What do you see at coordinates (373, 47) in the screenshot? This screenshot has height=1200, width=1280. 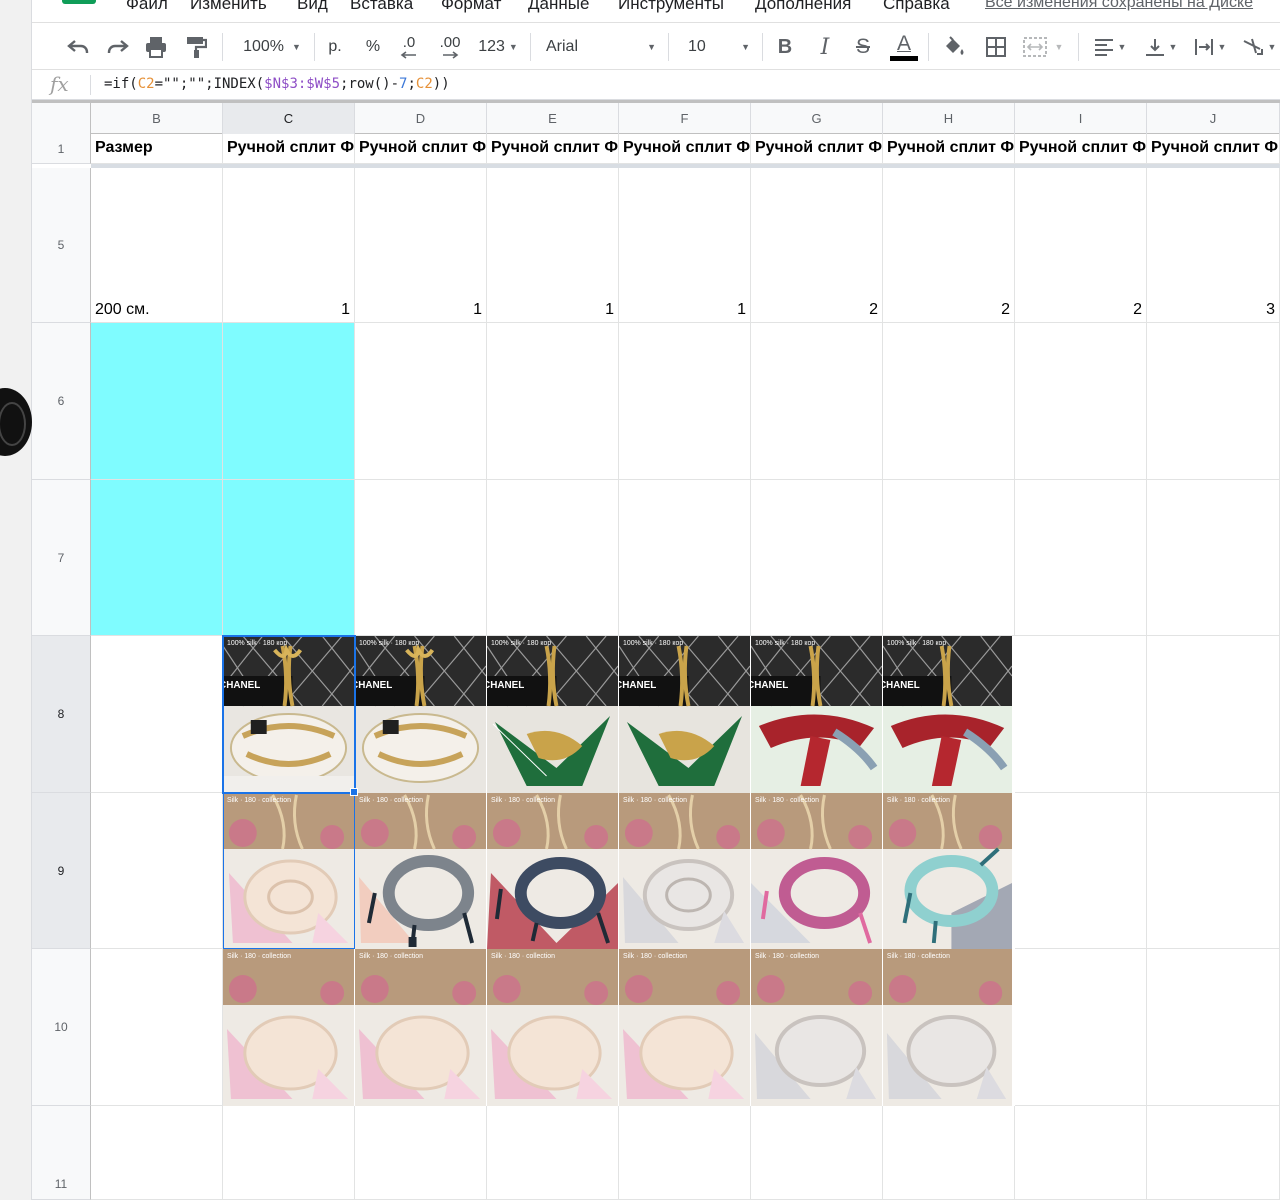 I see `percent-format-button: %` at bounding box center [373, 47].